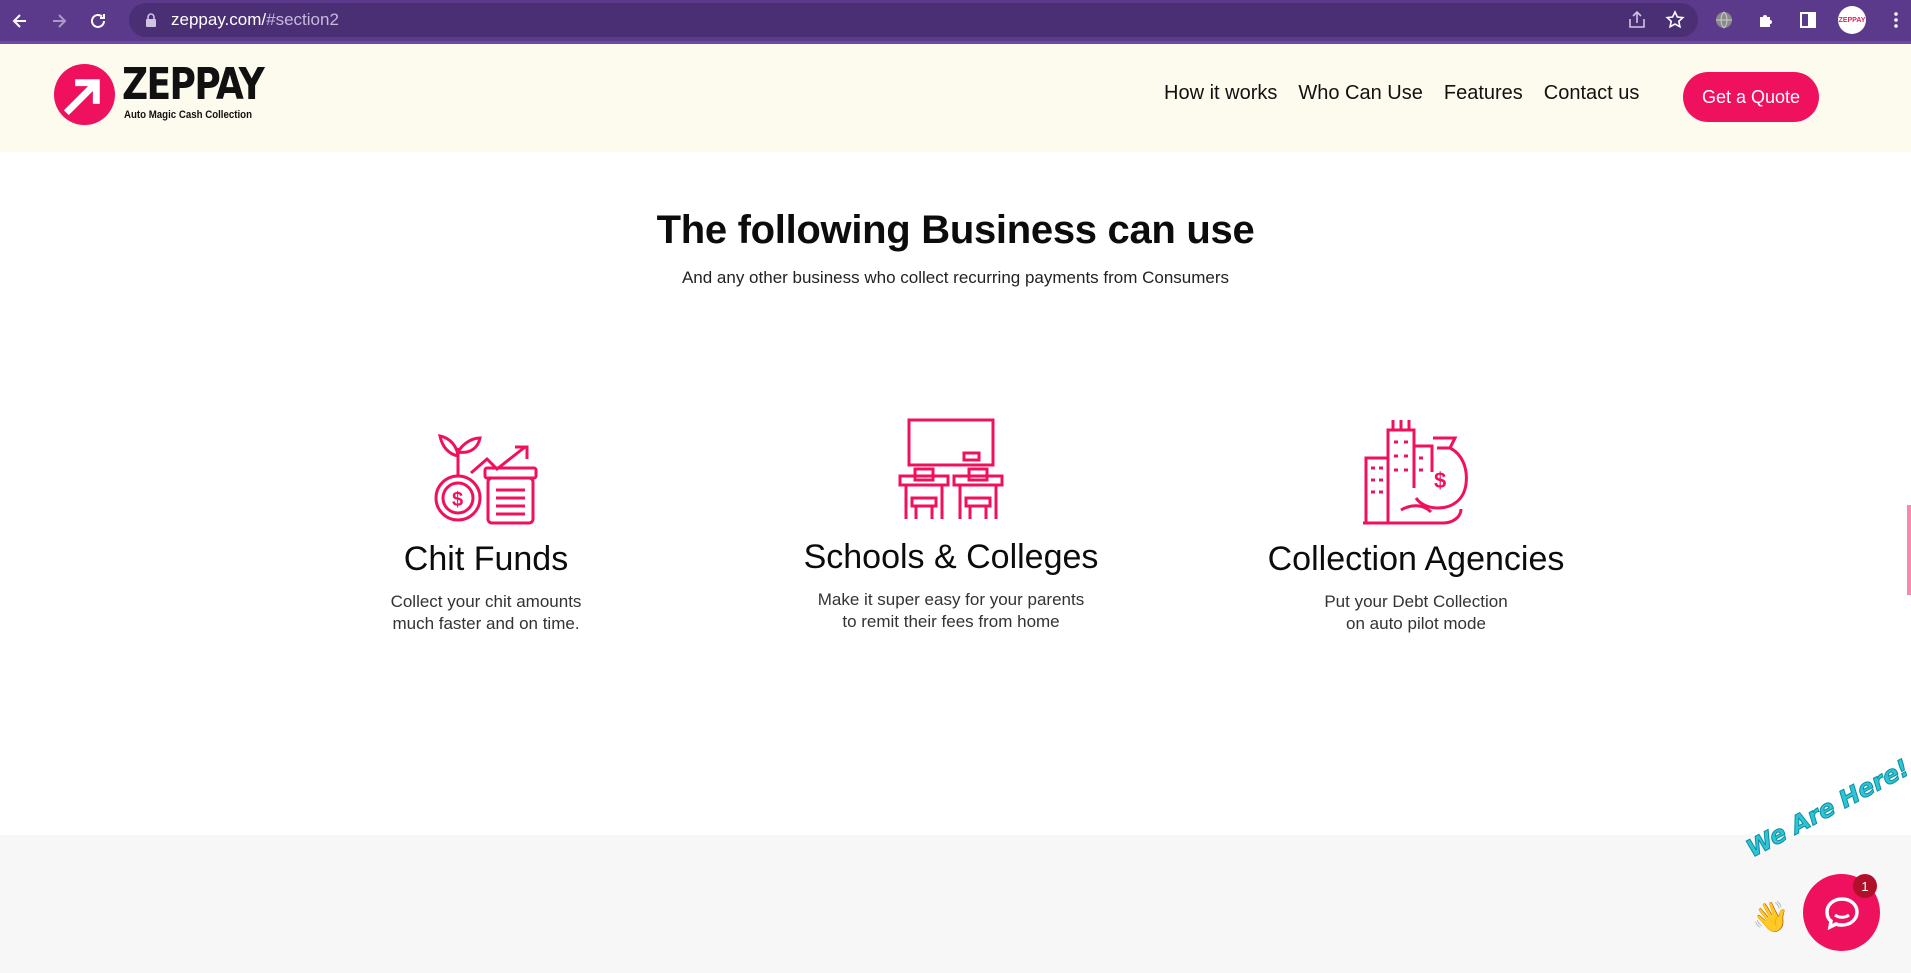 The width and height of the screenshot is (1911, 973). Describe the element at coordinates (151, 20) in the screenshot. I see `lock-icon` at that location.